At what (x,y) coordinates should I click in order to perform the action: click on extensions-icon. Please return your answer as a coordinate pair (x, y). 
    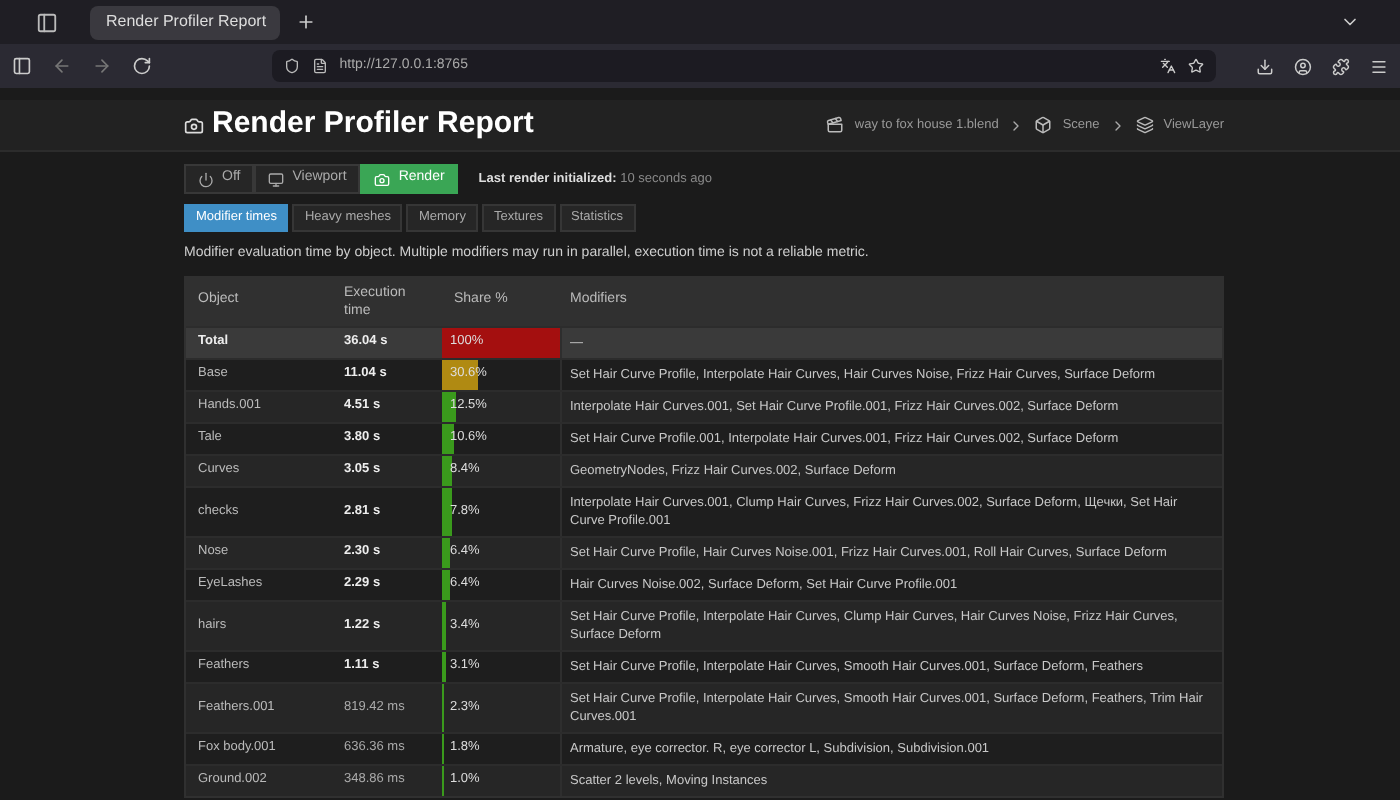
    Looking at the image, I should click on (1341, 66).